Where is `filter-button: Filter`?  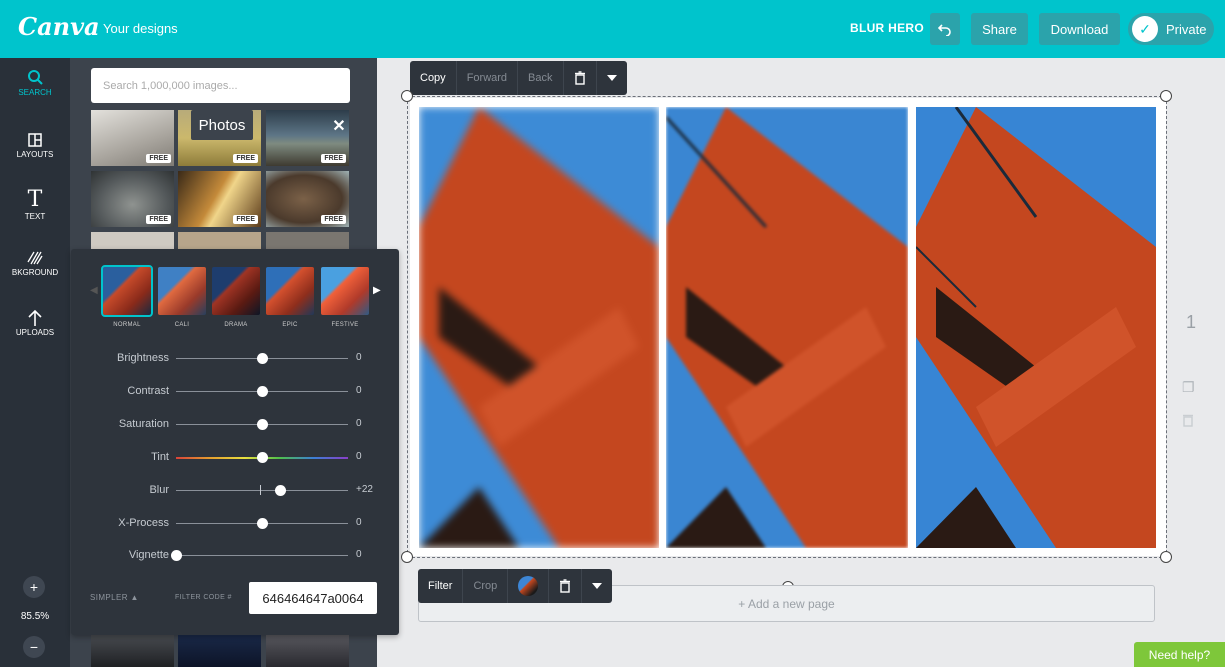
filter-button: Filter is located at coordinates (440, 586).